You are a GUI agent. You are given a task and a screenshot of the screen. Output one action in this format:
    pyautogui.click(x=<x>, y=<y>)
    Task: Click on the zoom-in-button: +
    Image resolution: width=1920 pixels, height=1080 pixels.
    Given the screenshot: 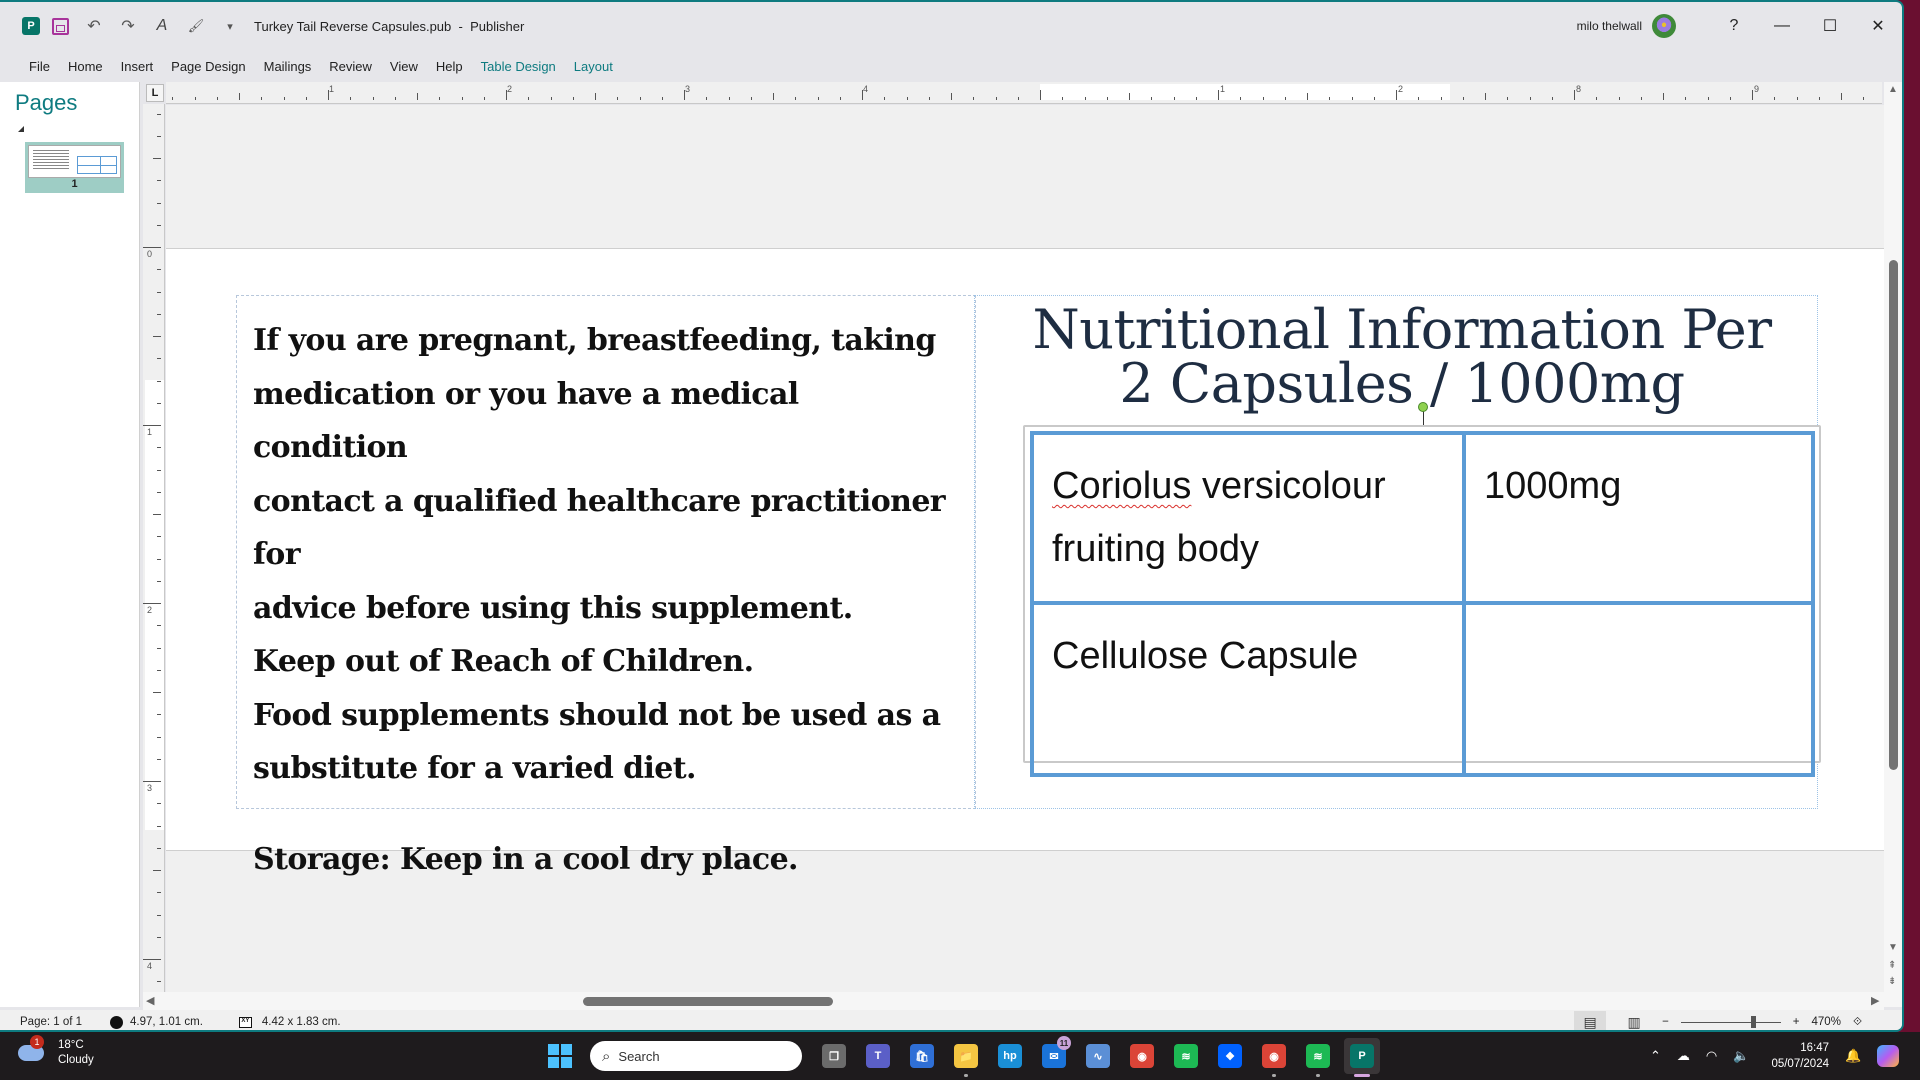 What is the action you would take?
    pyautogui.click(x=1796, y=1022)
    